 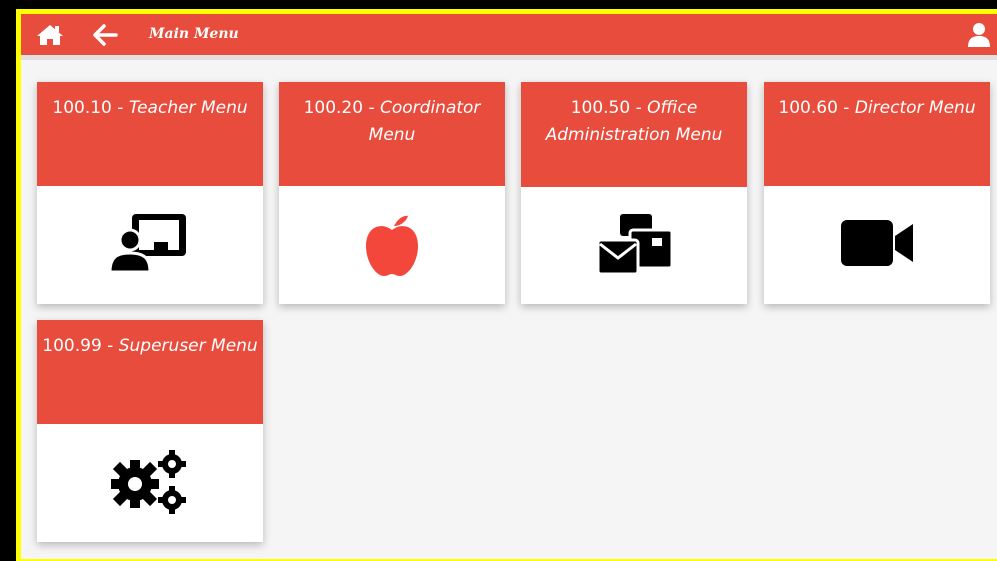 What do you see at coordinates (90, 108) in the screenshot?
I see `card-code: 100.10 -` at bounding box center [90, 108].